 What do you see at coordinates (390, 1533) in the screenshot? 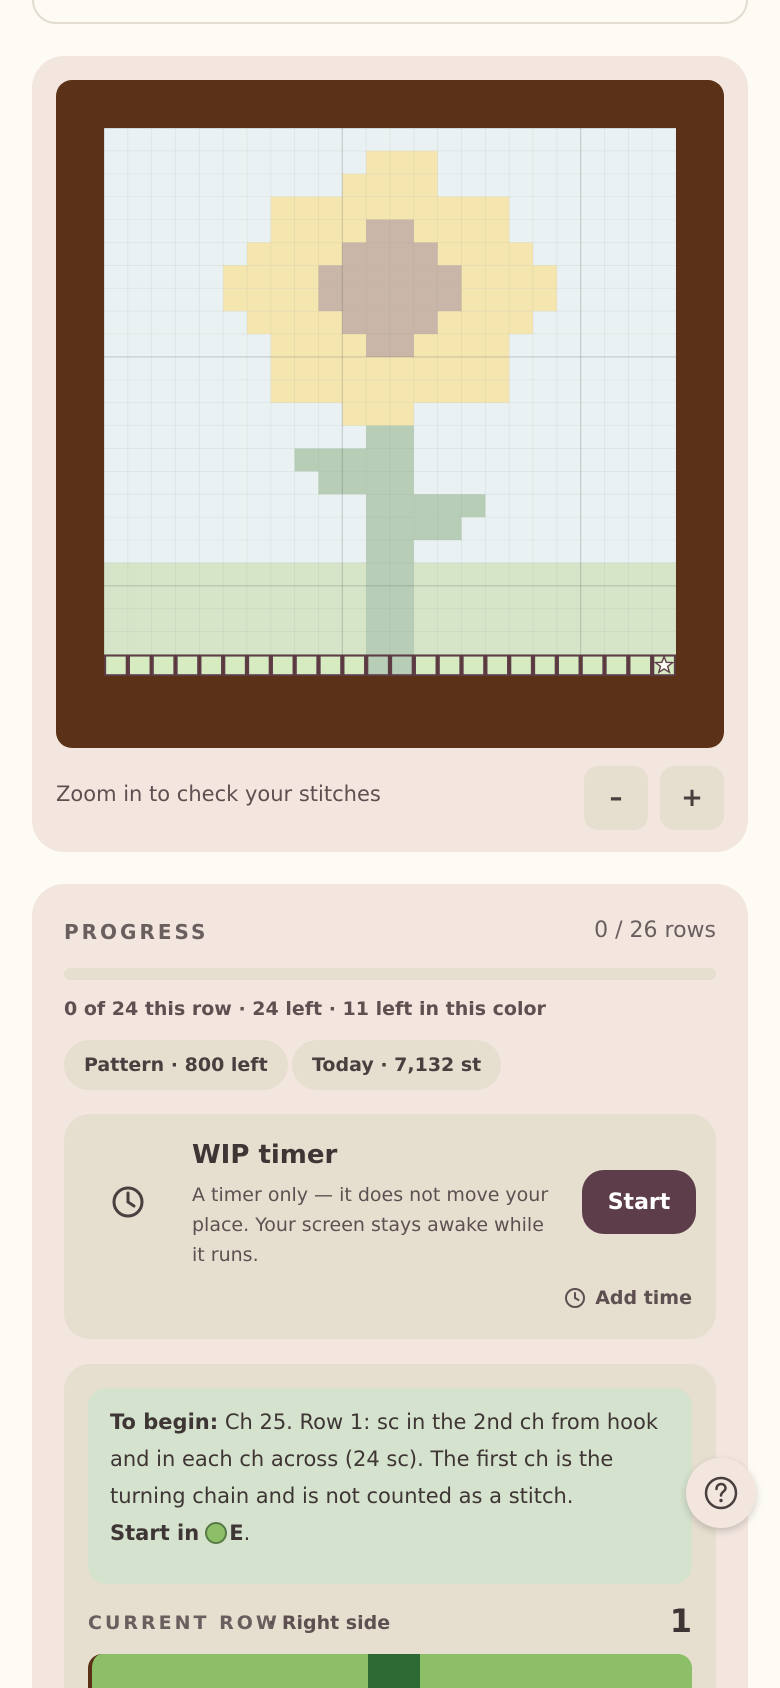
I see `start-in-line: Start in E.` at bounding box center [390, 1533].